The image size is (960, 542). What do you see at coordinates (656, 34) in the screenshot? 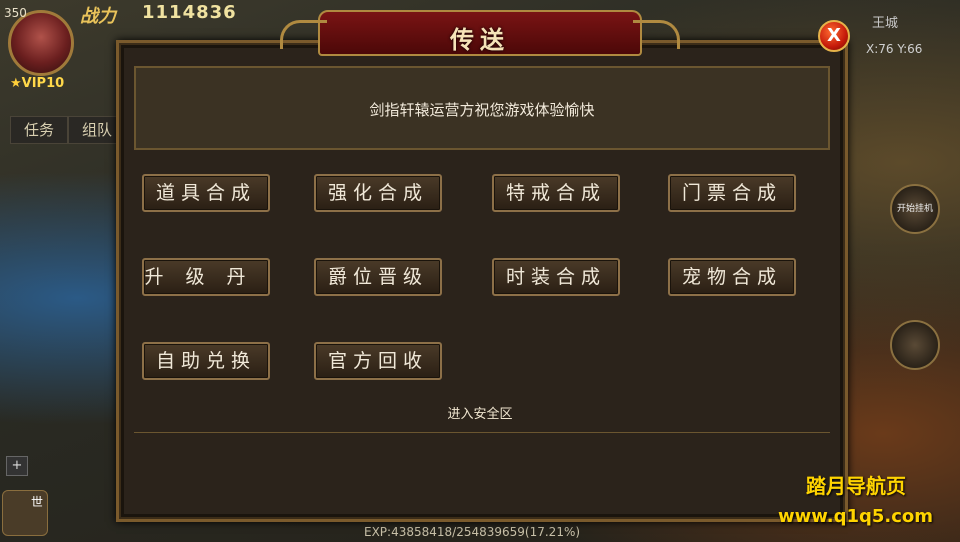
I see `header-ornament-right` at bounding box center [656, 34].